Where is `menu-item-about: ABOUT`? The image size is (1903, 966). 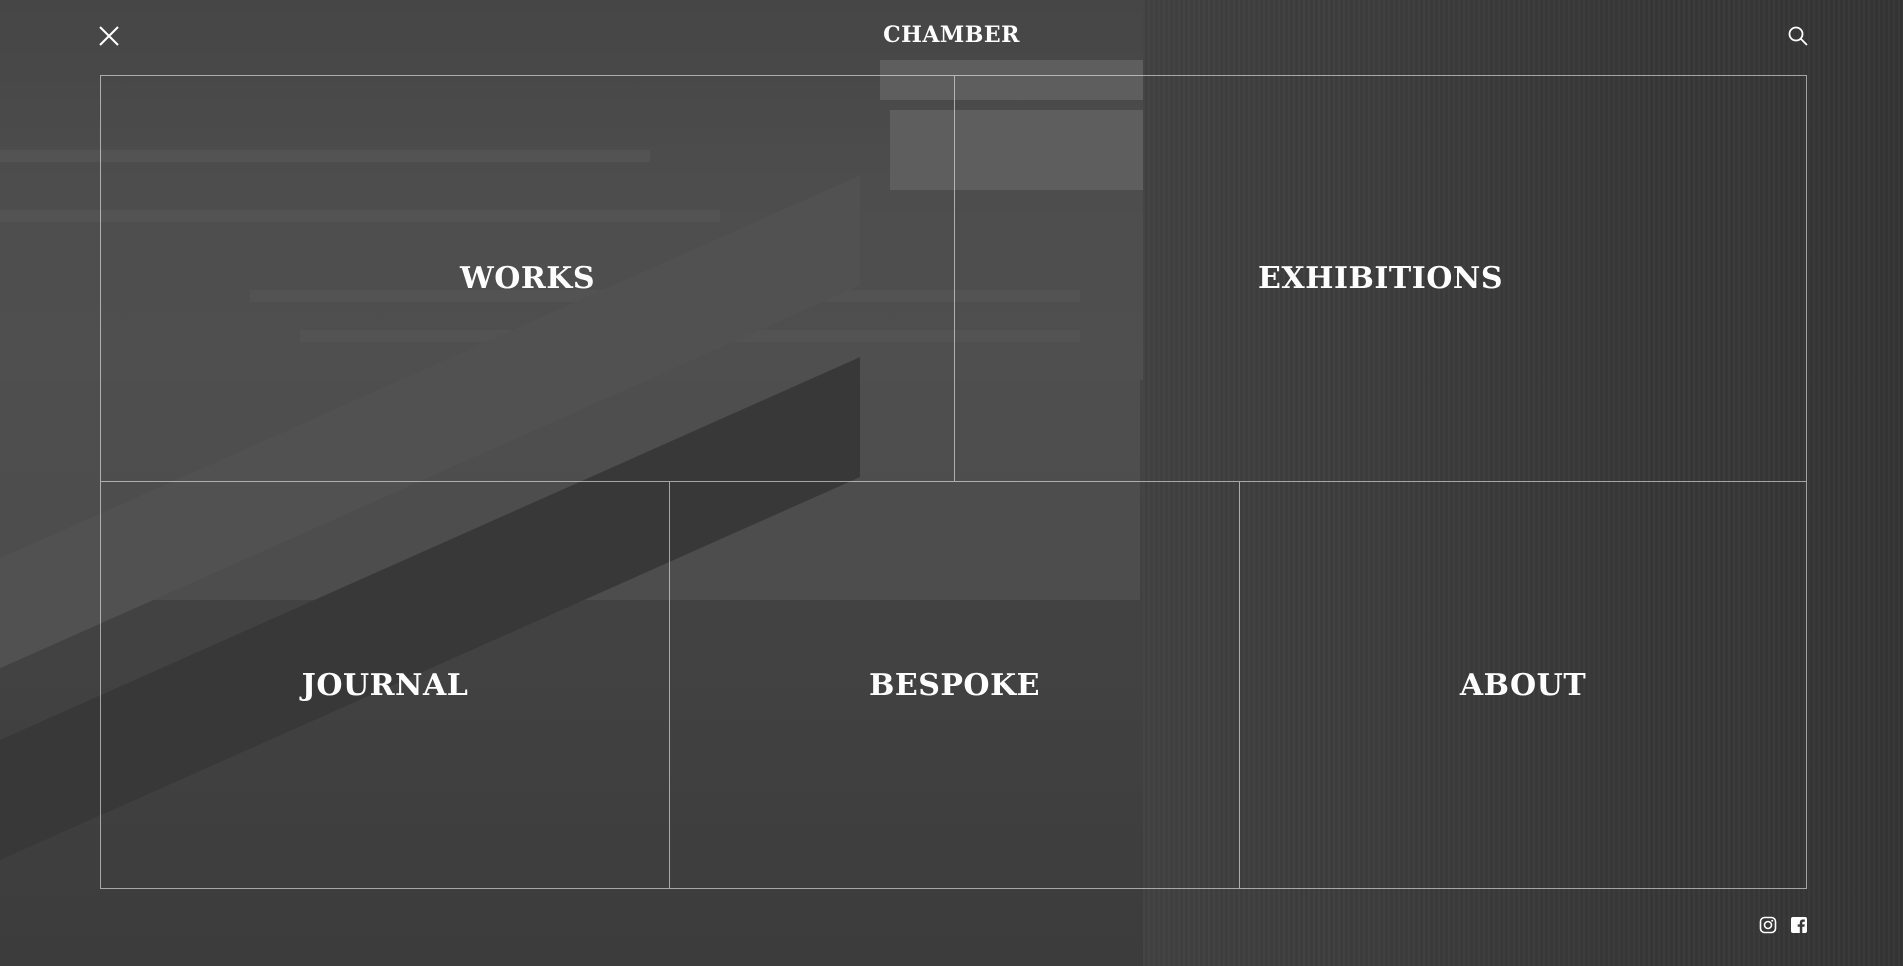
menu-item-about: ABOUT is located at coordinates (1523, 685).